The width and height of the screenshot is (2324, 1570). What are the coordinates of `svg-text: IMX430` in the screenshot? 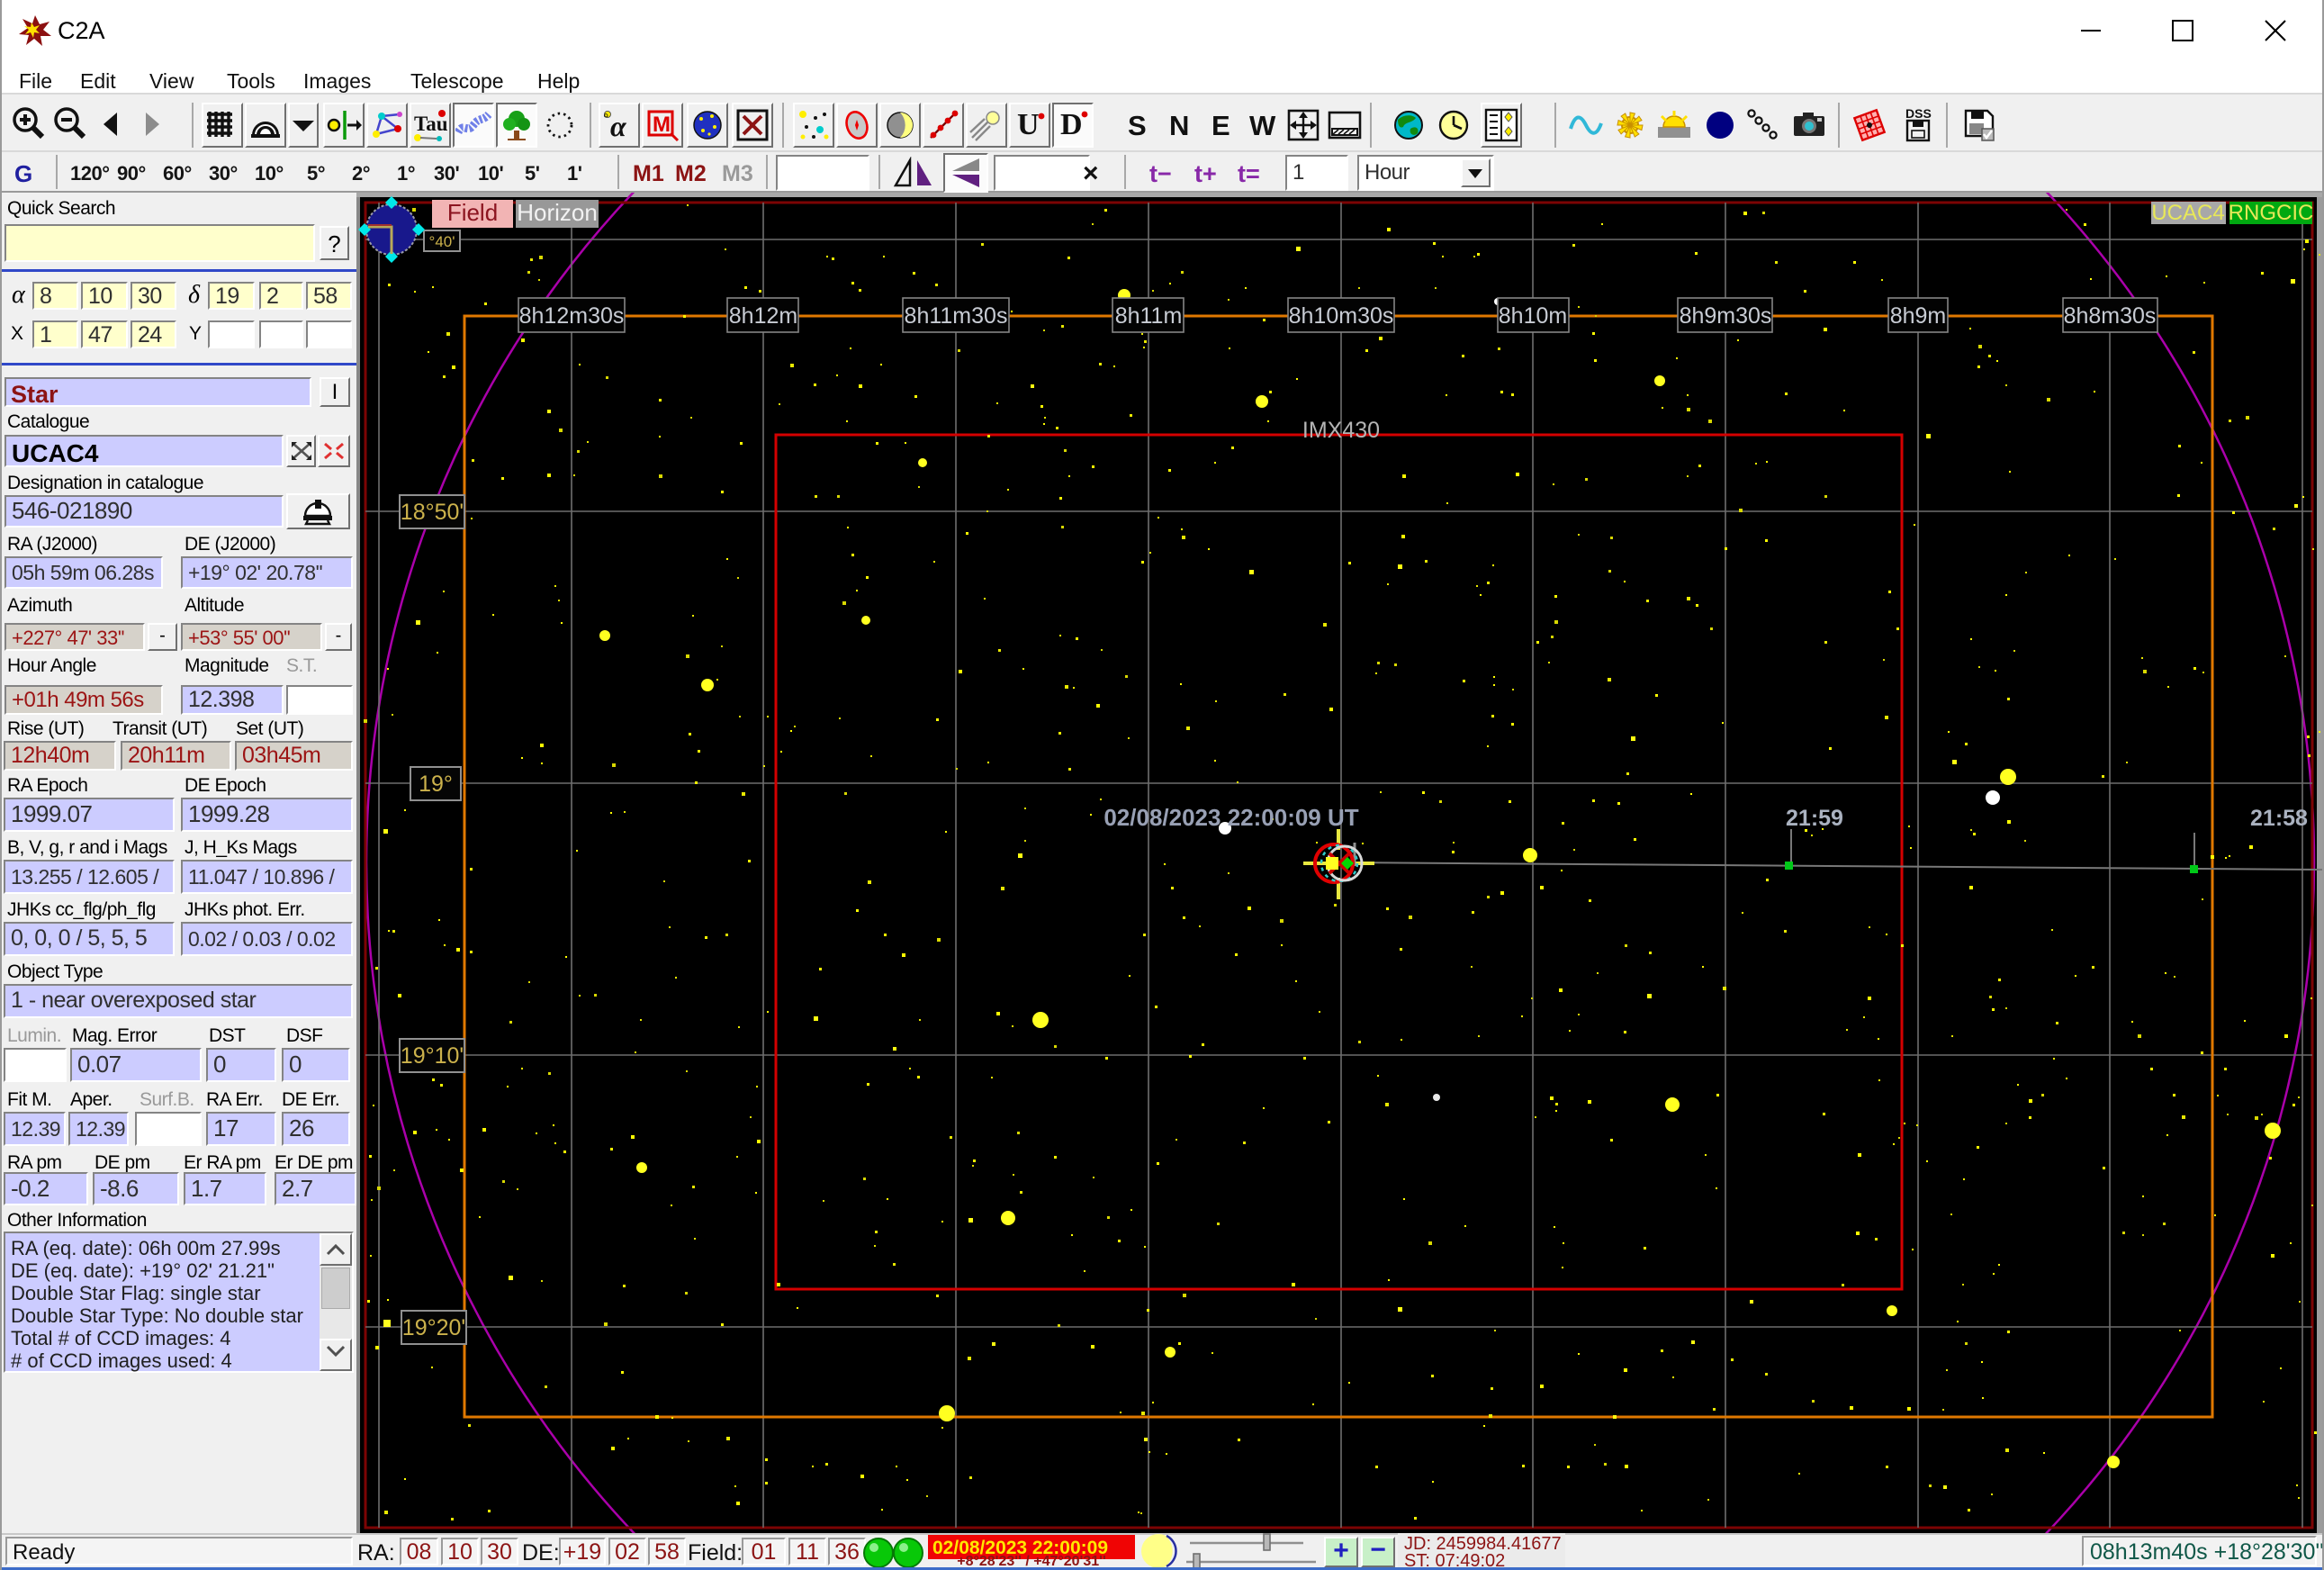 It's located at (1341, 430).